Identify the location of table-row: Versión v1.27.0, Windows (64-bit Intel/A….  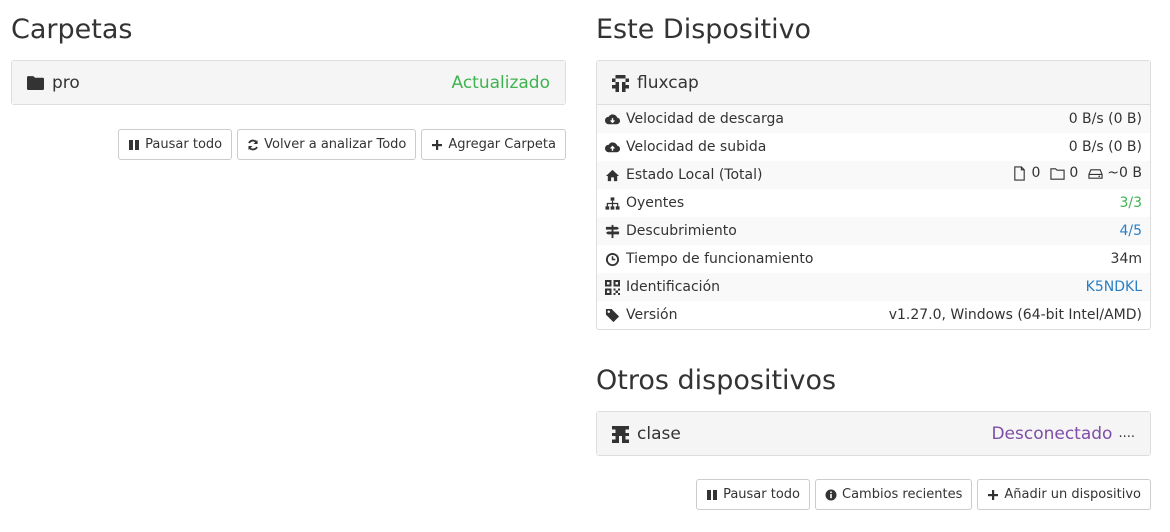
(873, 315).